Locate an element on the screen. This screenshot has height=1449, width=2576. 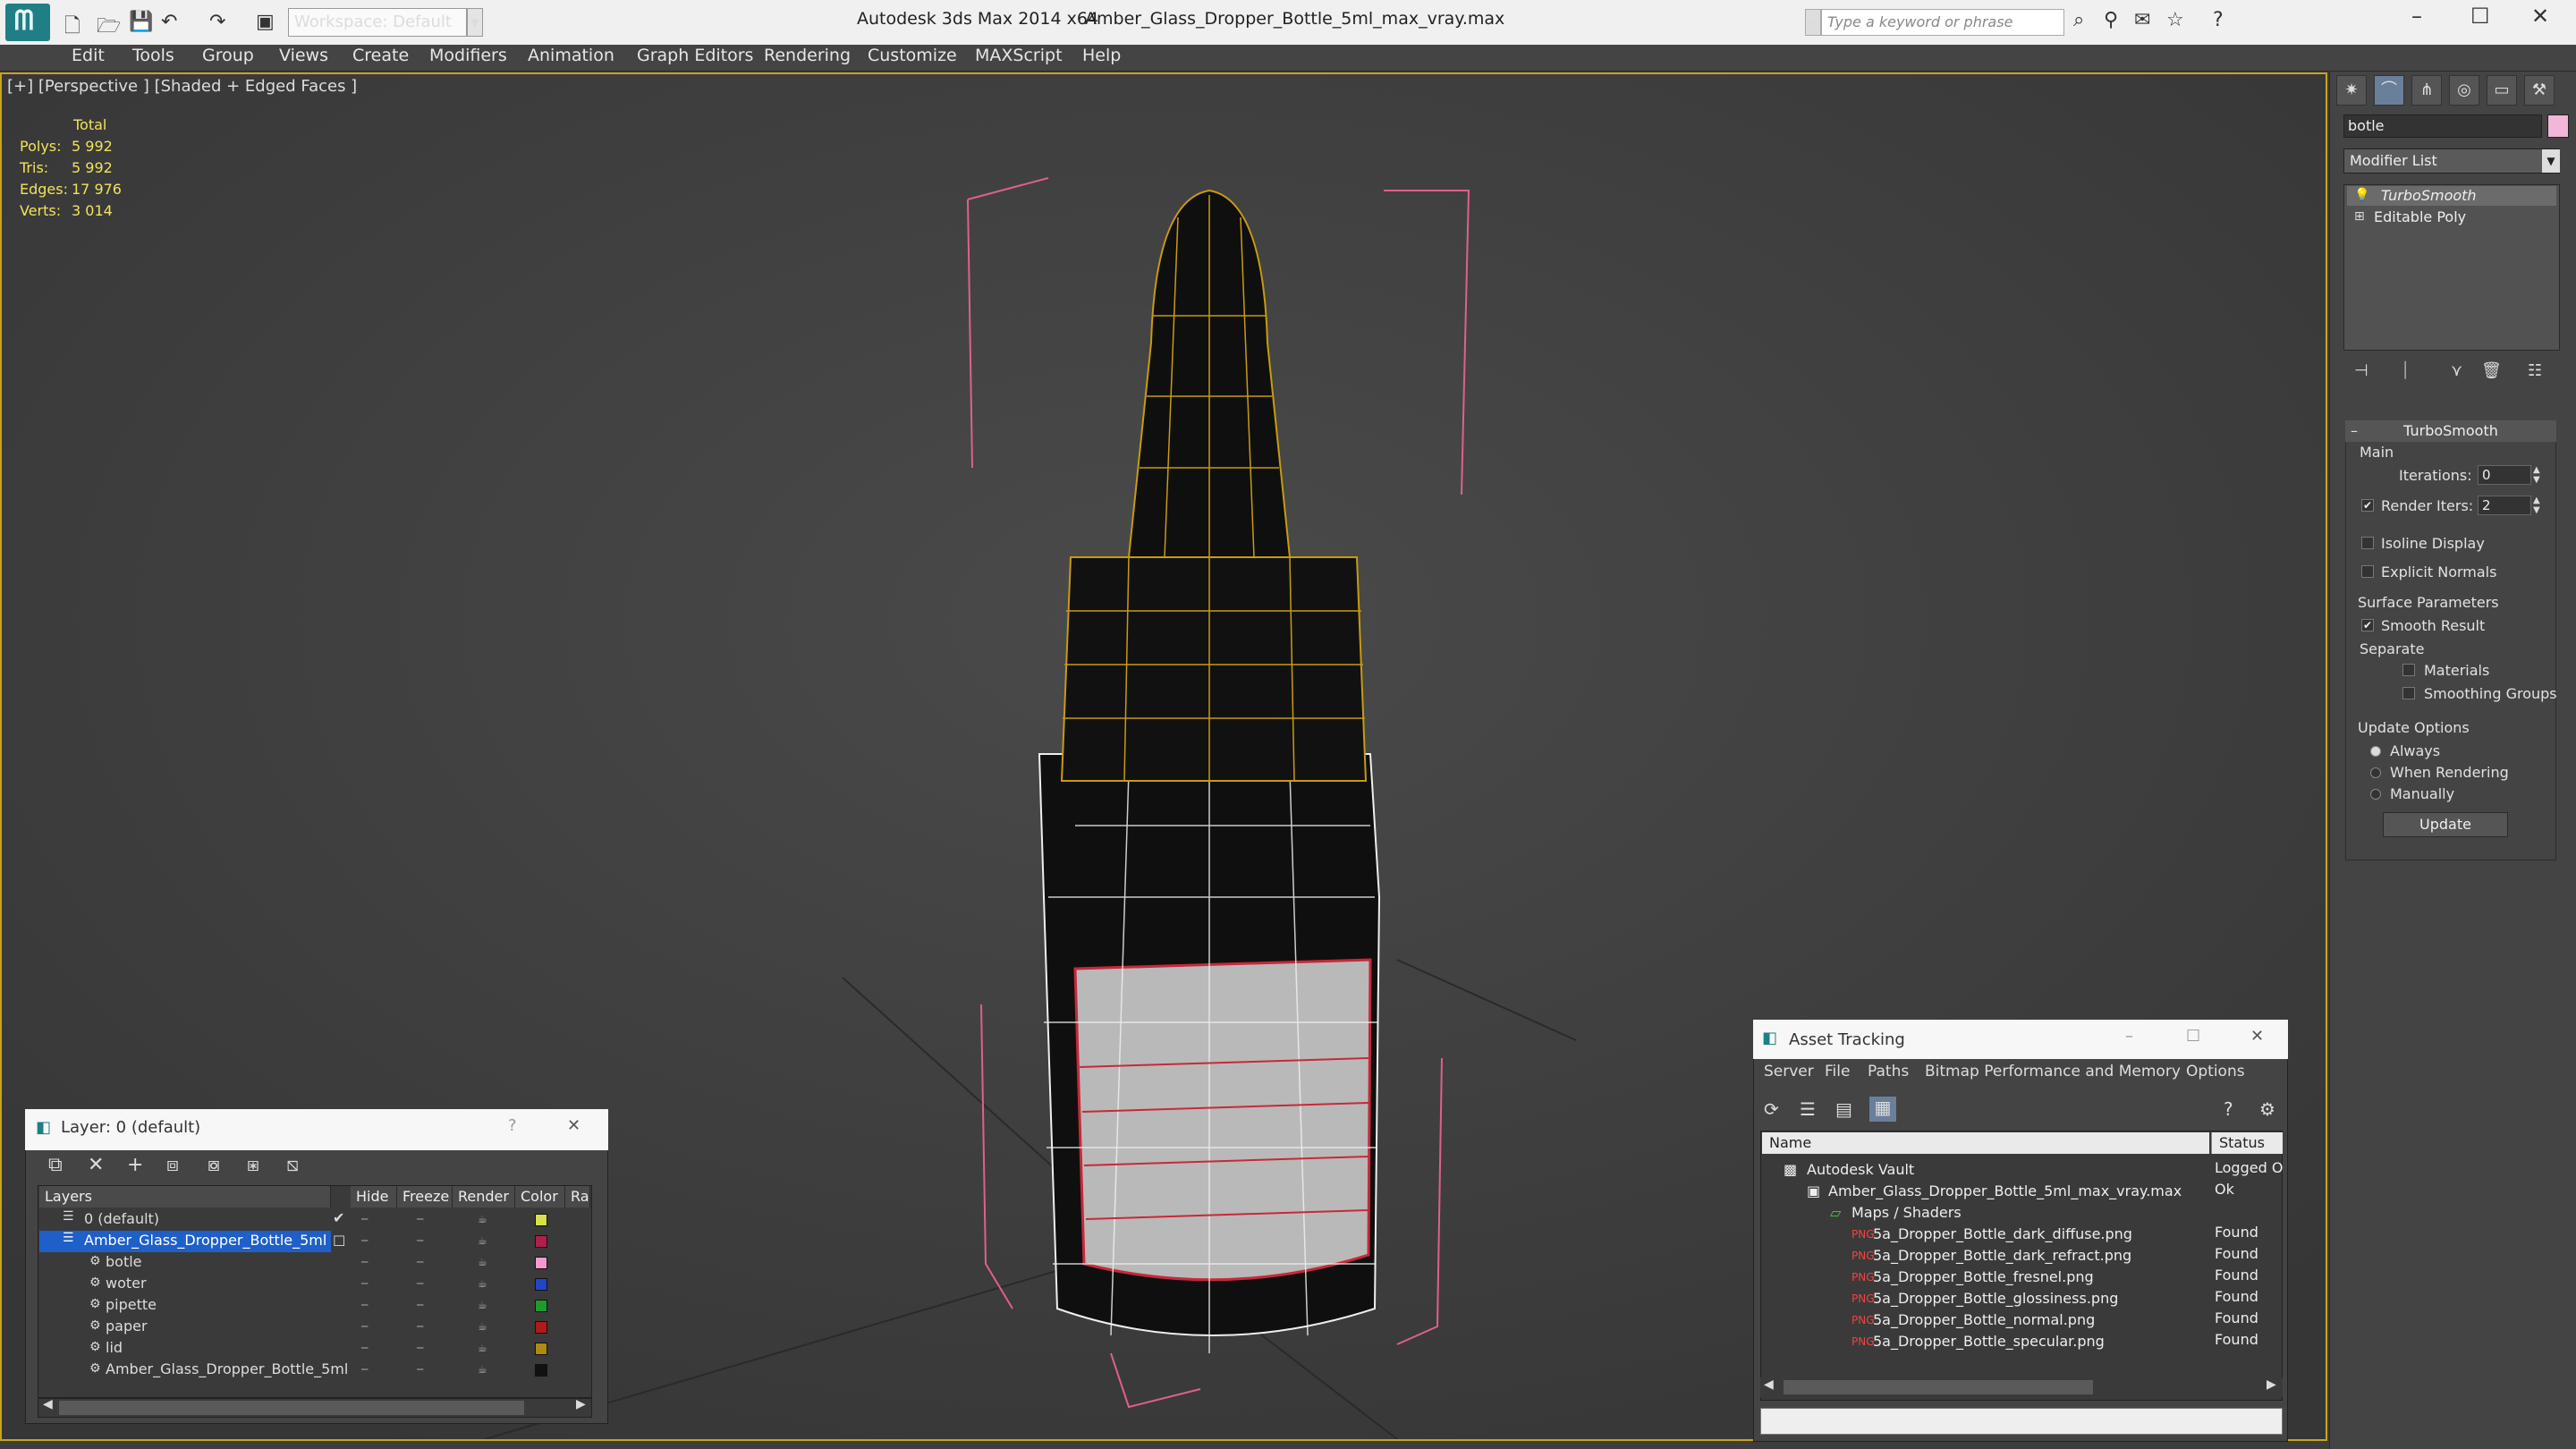
lightbulb-icon: 💡 is located at coordinates (2361, 195).